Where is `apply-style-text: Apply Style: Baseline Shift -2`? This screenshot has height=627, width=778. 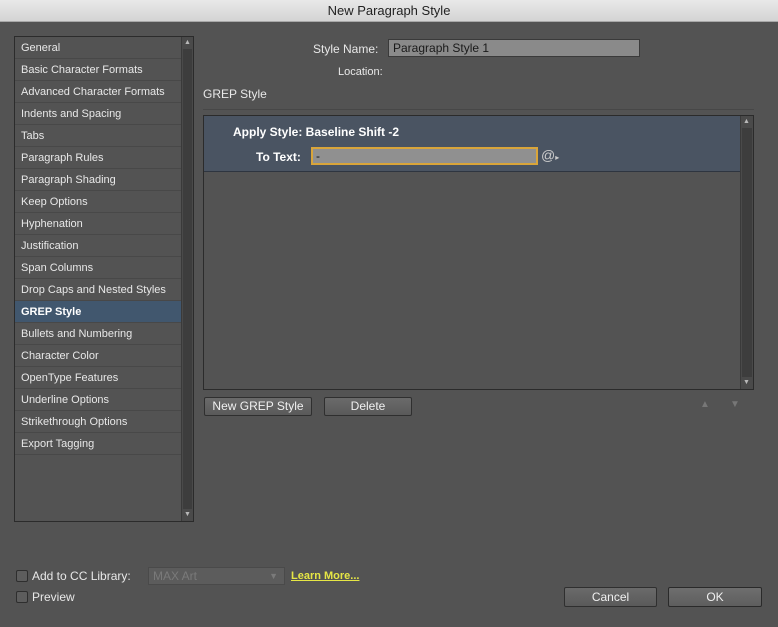 apply-style-text: Apply Style: Baseline Shift -2 is located at coordinates (316, 132).